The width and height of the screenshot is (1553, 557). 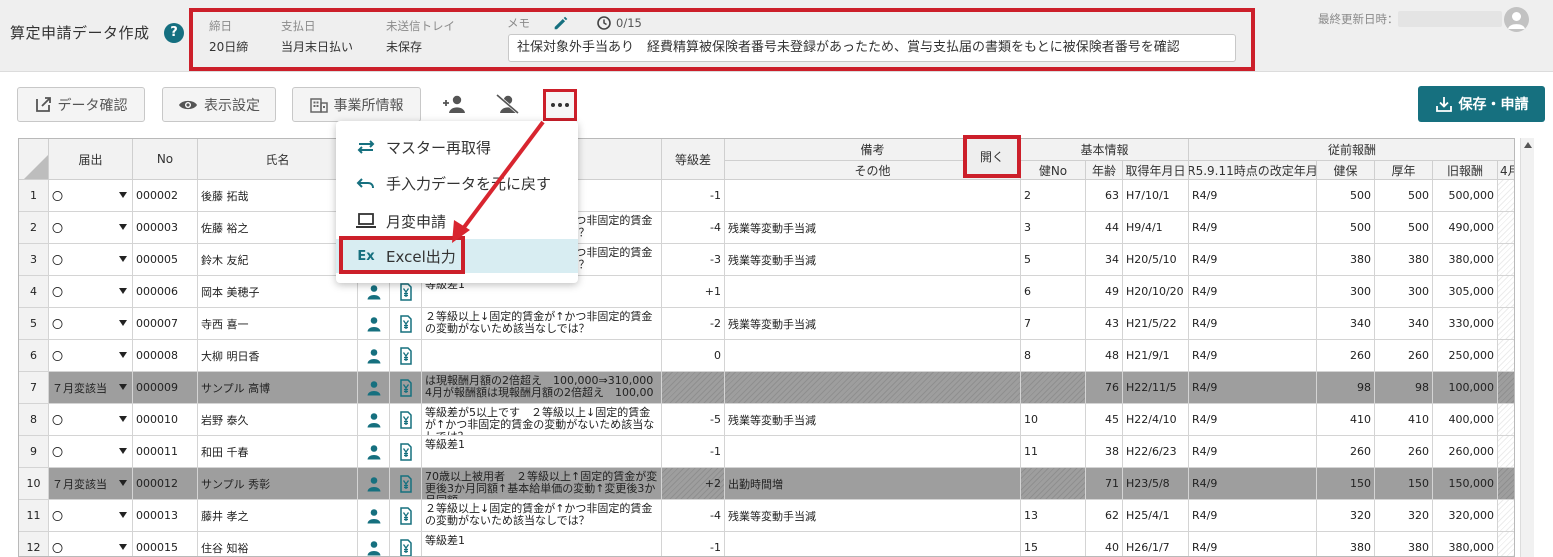 What do you see at coordinates (693, 159) in the screenshot?
I see `header-tokyusa: 等級差` at bounding box center [693, 159].